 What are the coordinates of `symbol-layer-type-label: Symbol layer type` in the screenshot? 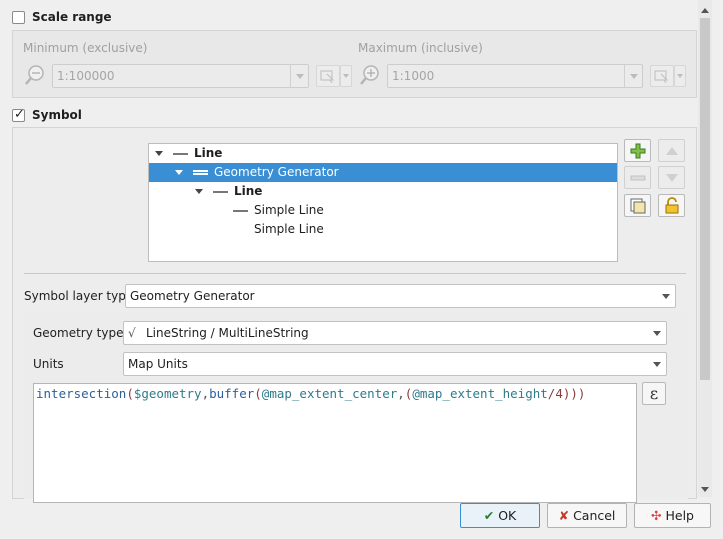 It's located at (79, 296).